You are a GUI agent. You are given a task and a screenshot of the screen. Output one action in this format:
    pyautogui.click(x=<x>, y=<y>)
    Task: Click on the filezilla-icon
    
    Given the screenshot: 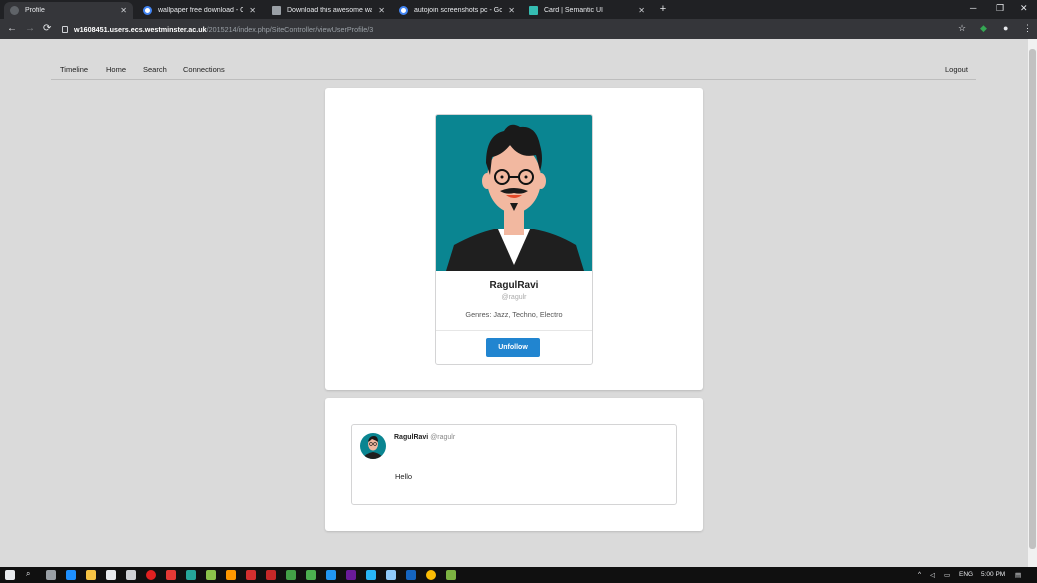 What is the action you would take?
    pyautogui.click(x=271, y=575)
    